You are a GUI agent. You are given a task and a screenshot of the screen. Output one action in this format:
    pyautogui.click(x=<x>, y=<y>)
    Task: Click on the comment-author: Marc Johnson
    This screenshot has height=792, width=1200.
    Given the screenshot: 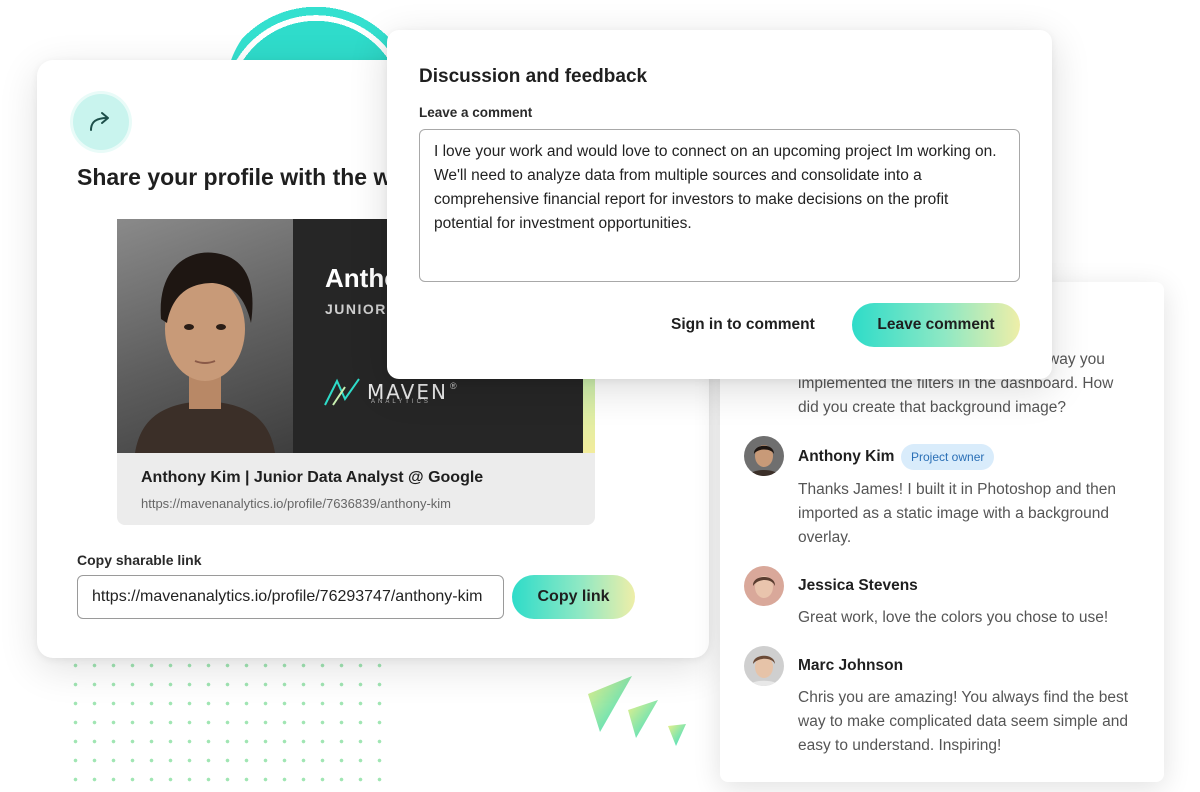 What is the action you would take?
    pyautogui.click(x=850, y=666)
    